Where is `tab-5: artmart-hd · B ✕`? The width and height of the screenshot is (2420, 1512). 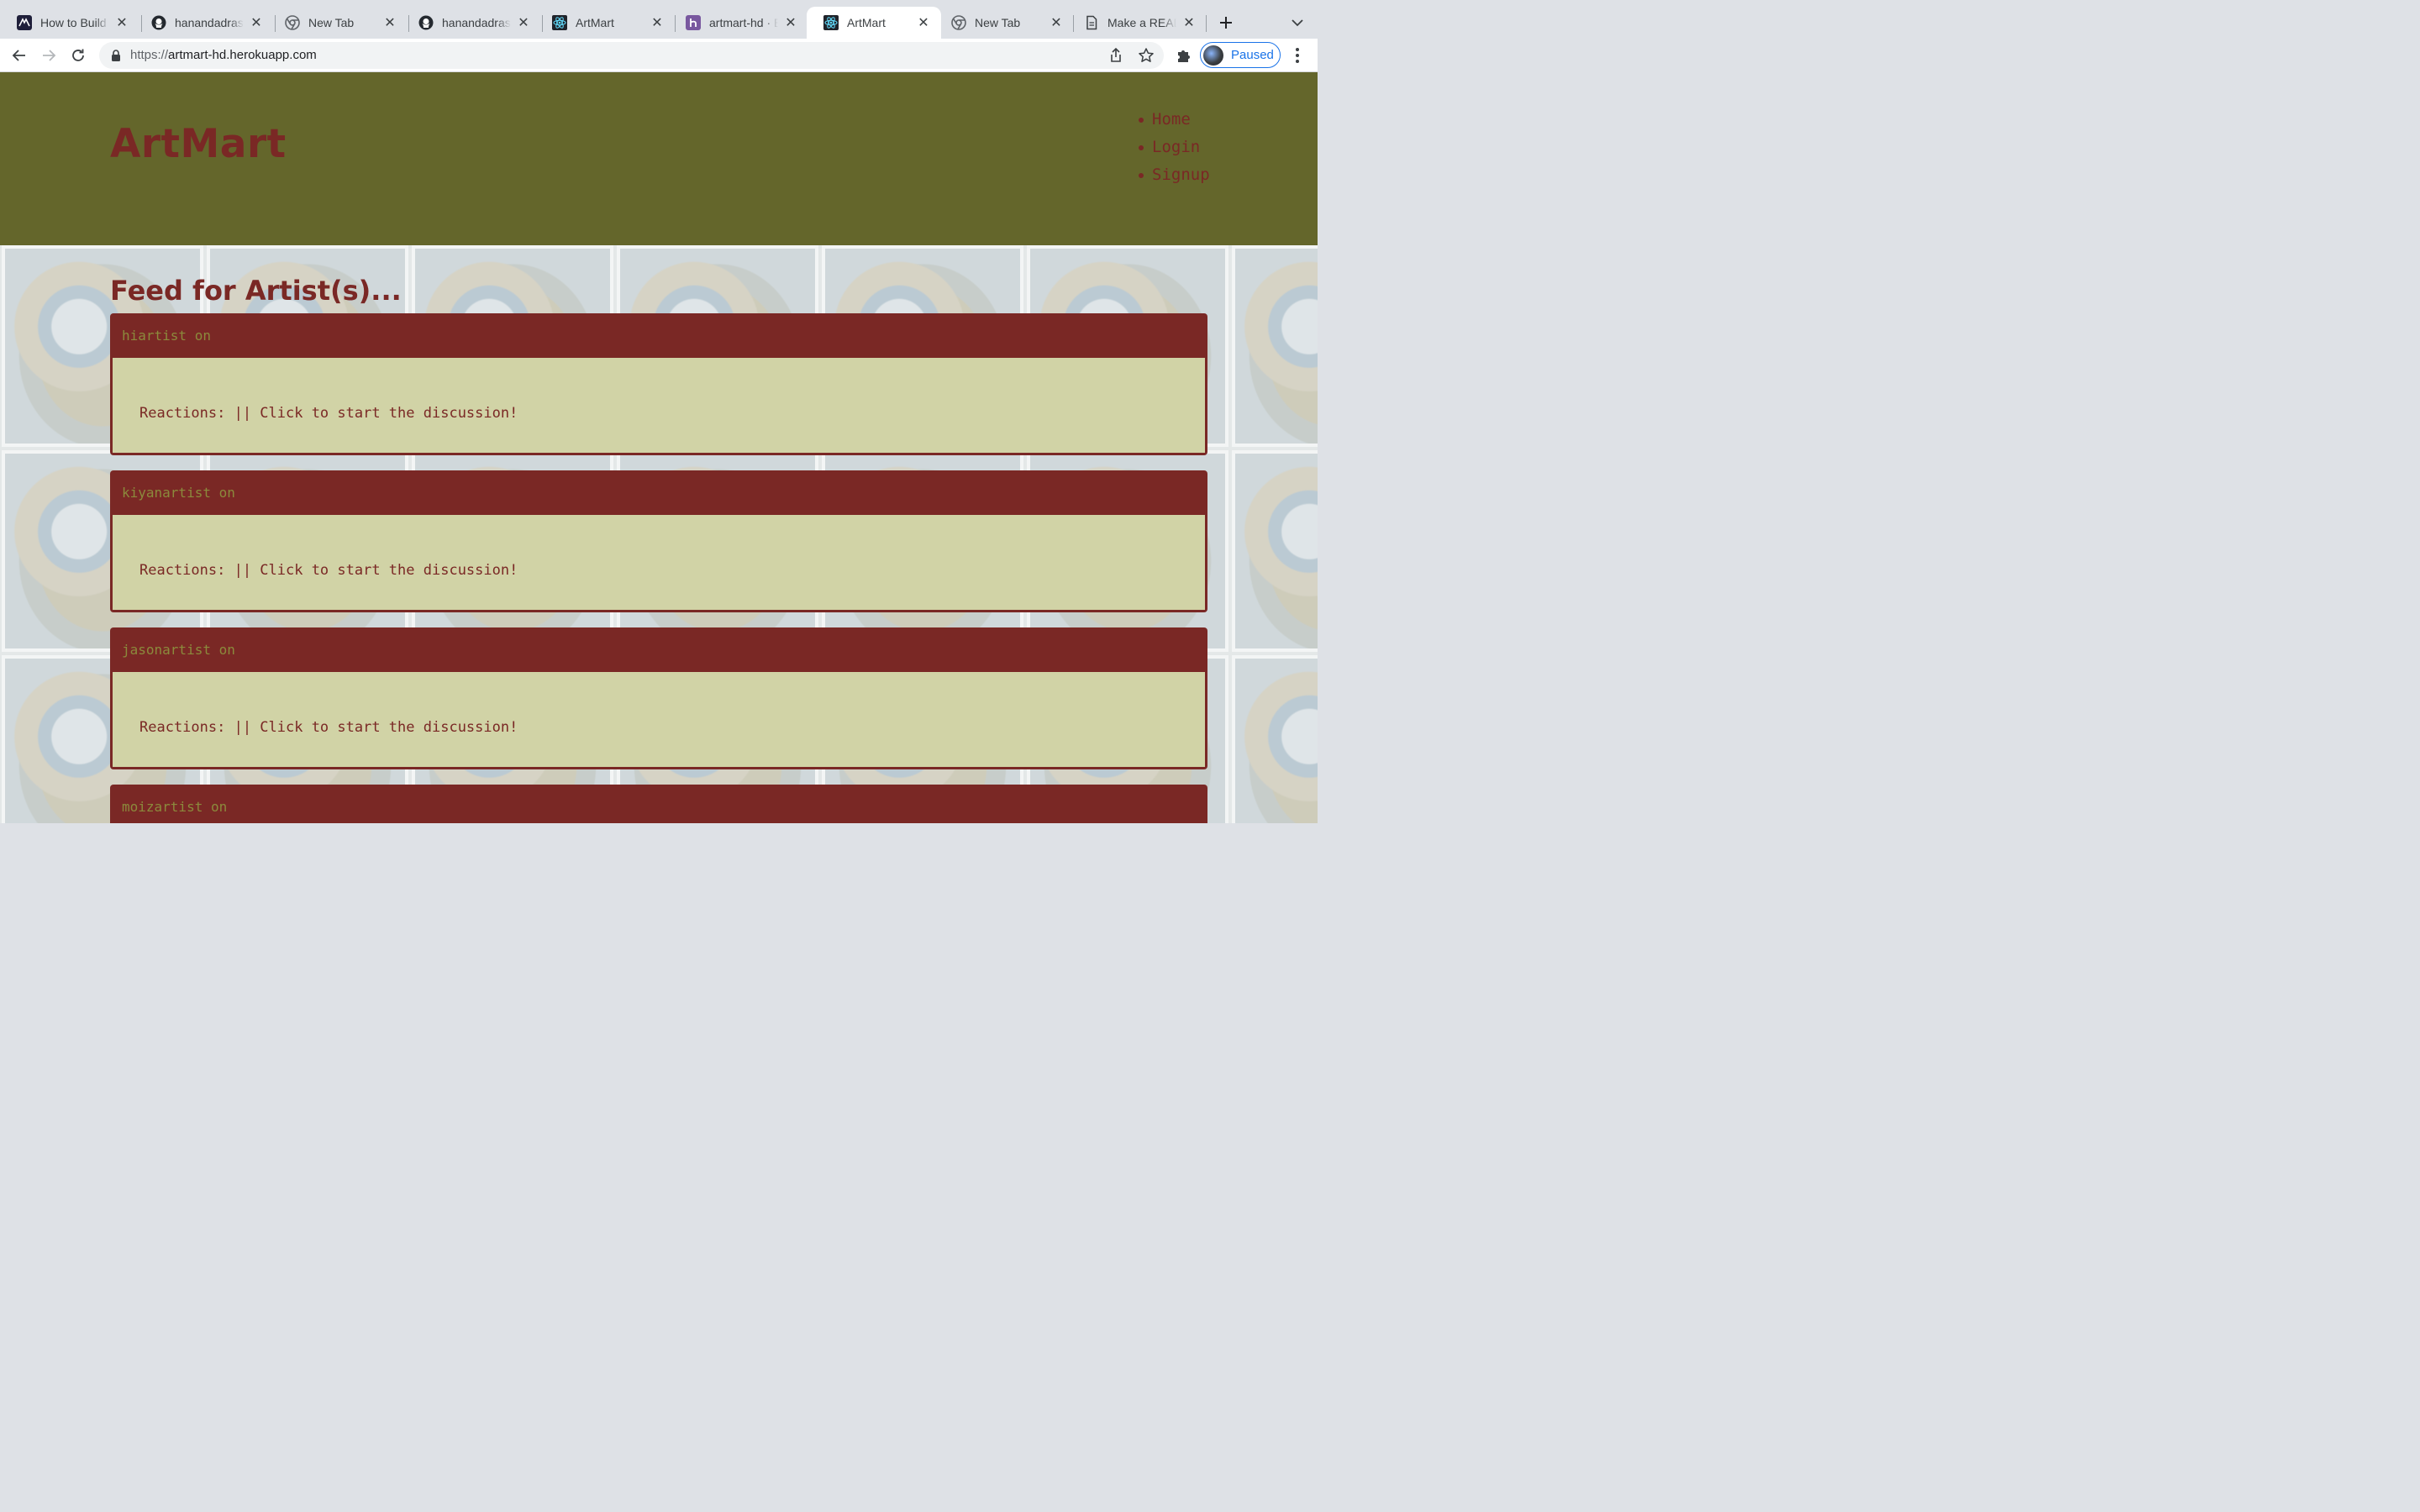
tab-5: artmart-hd · B ✕ is located at coordinates (738, 23).